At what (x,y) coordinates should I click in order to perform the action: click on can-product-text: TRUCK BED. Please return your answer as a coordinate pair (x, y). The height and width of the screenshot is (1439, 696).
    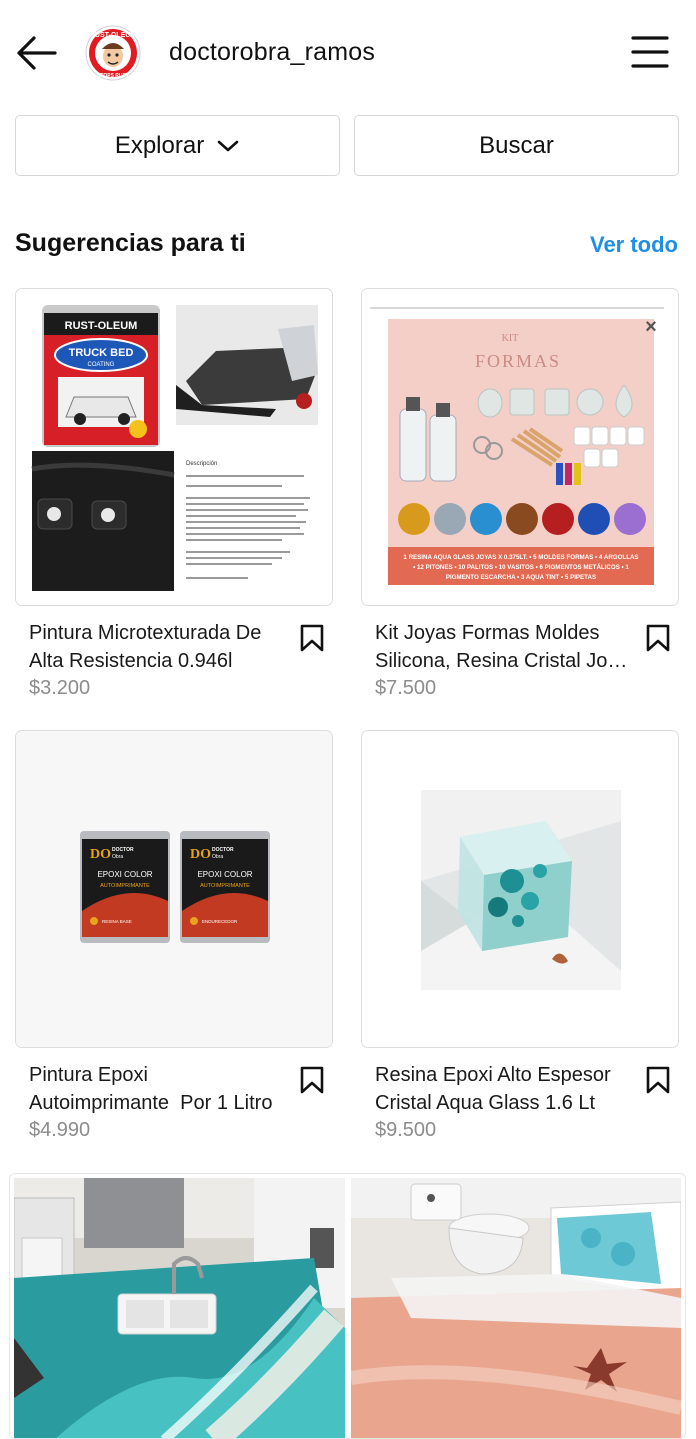
    Looking at the image, I should click on (101, 353).